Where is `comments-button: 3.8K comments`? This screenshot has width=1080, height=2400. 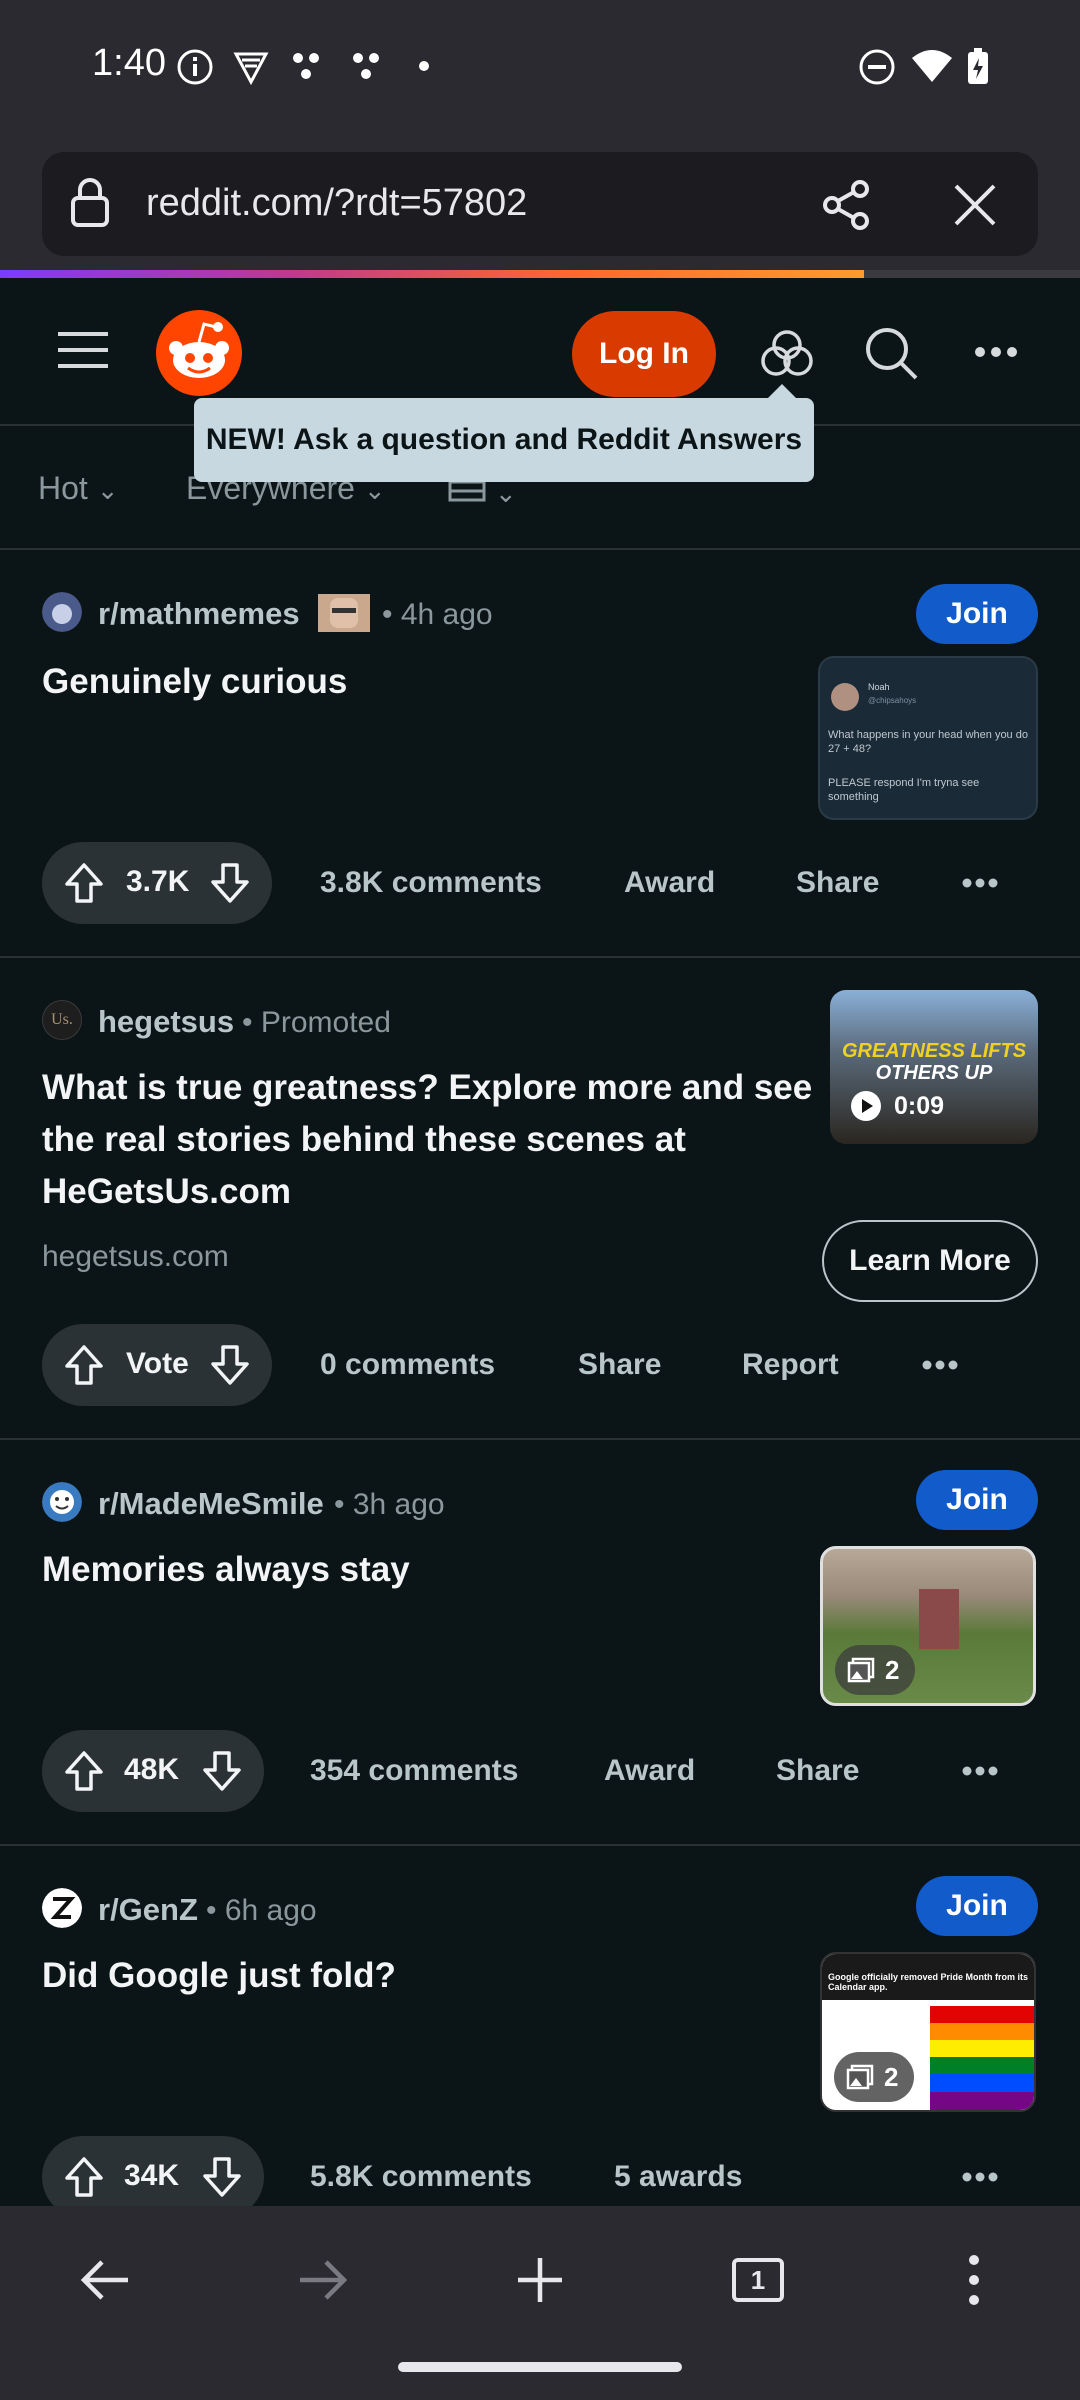
comments-button: 3.8K comments is located at coordinates (431, 883).